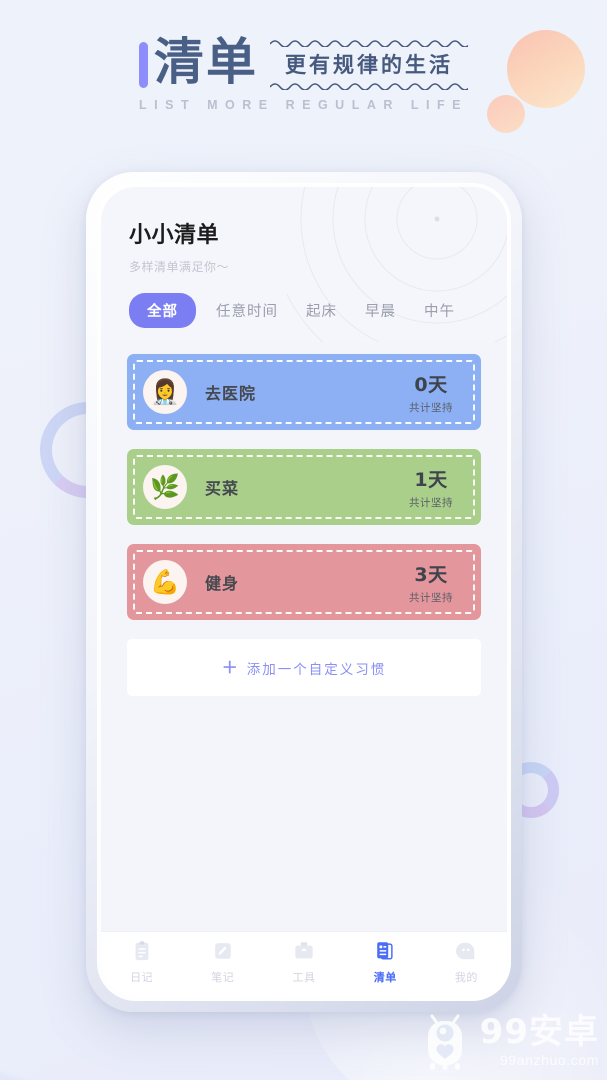 Image resolution: width=607 pixels, height=1080 pixels. Describe the element at coordinates (369, 43) in the screenshot. I see `wave-line-top-icon` at that location.